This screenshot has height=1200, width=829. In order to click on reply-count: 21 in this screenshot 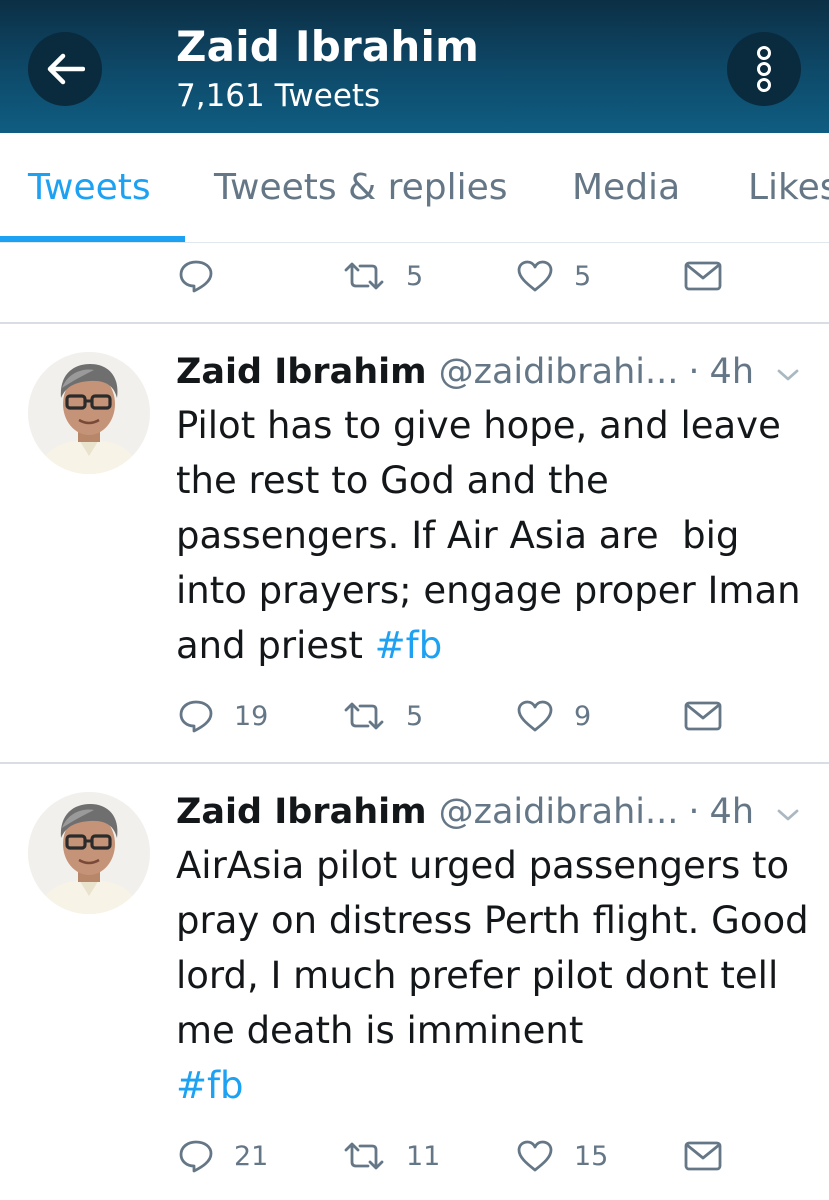, I will do `click(251, 1156)`.